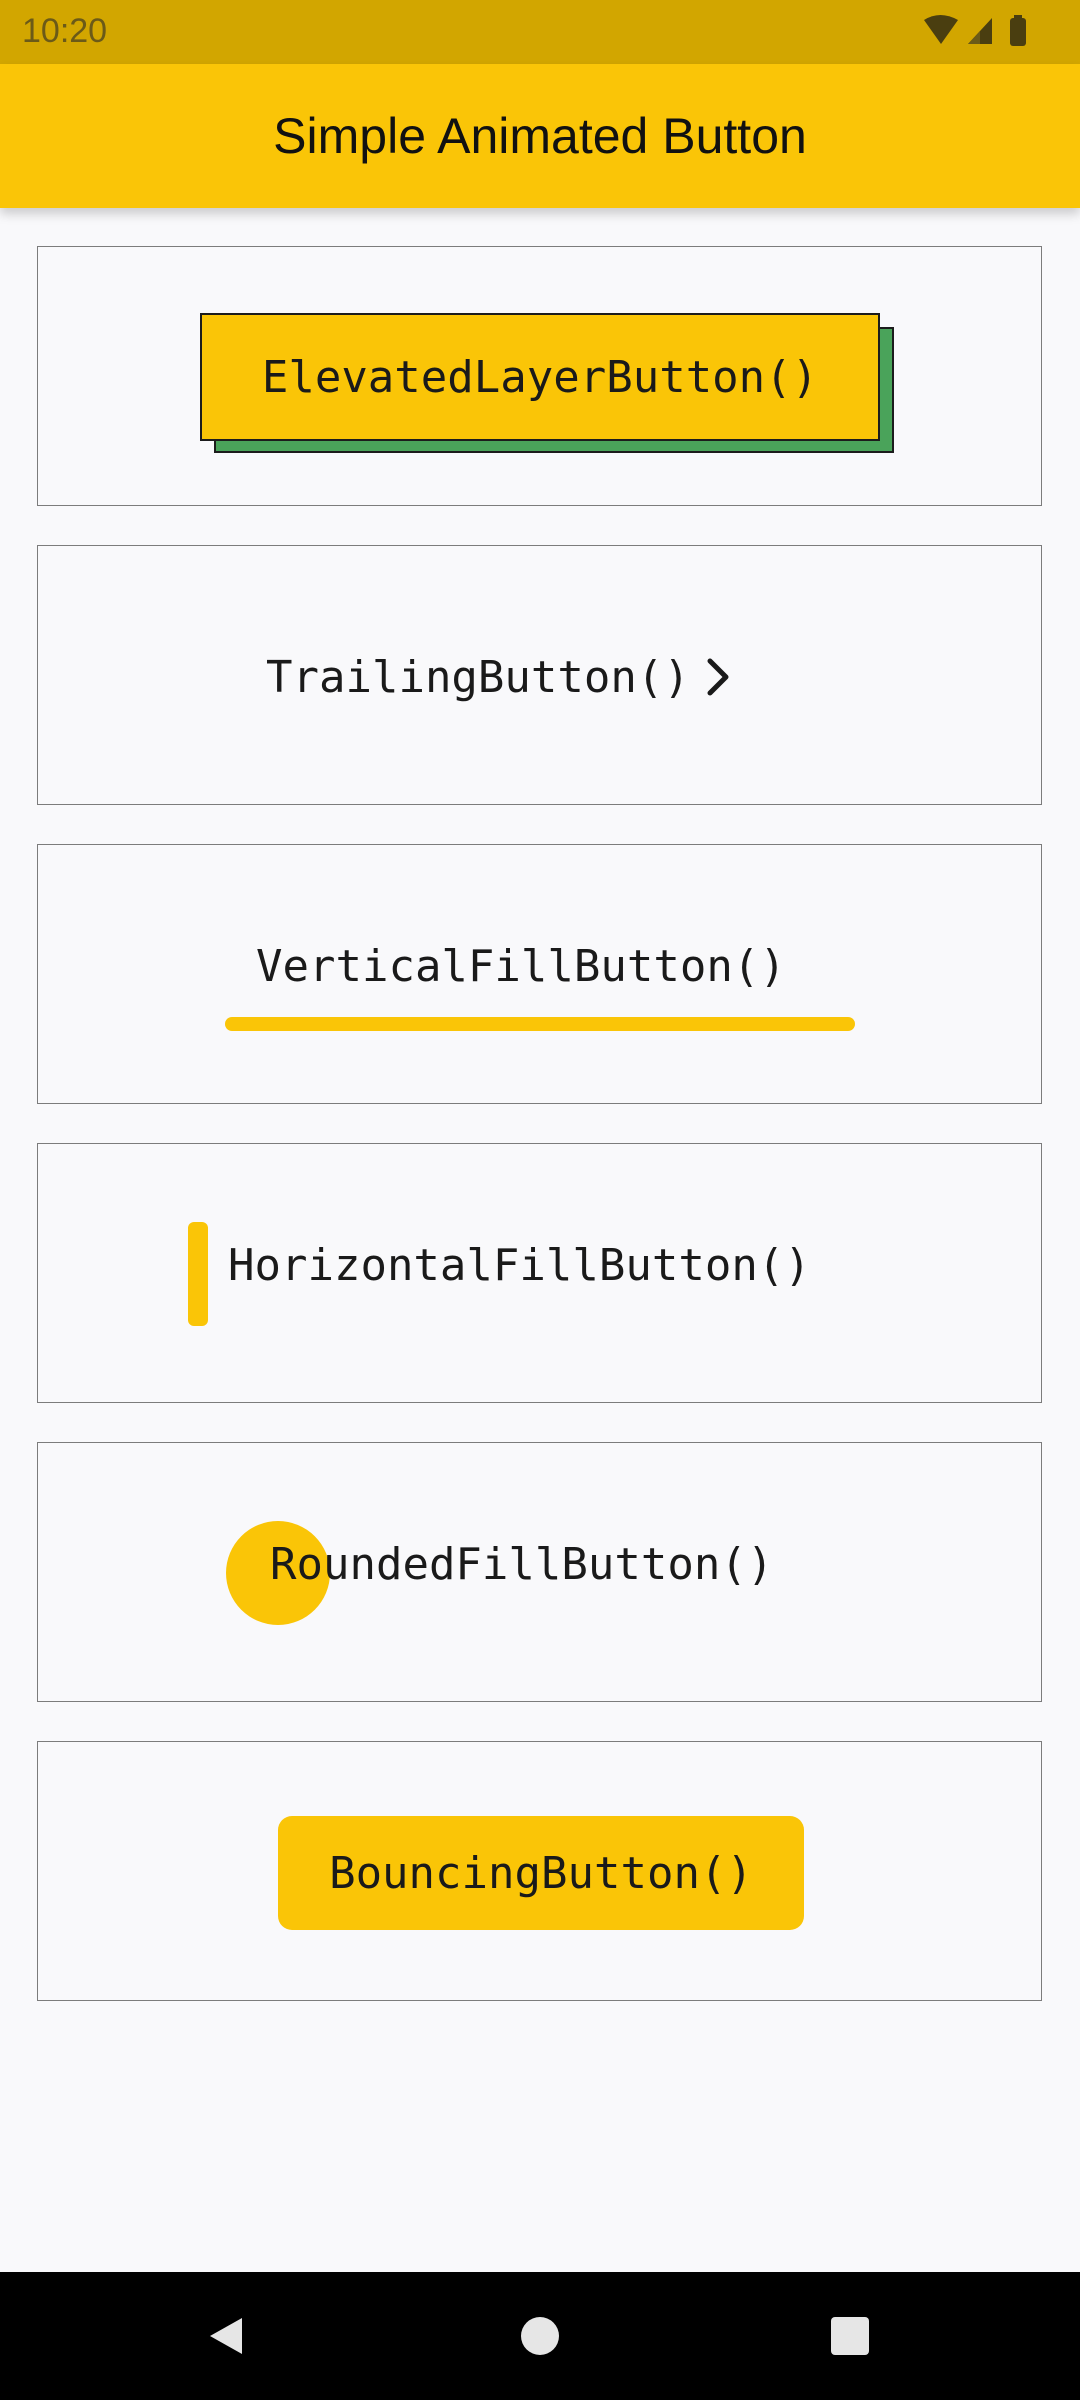  Describe the element at coordinates (522, 1564) in the screenshot. I see `rounded-fill-button-label: RoundedFillButton()` at that location.